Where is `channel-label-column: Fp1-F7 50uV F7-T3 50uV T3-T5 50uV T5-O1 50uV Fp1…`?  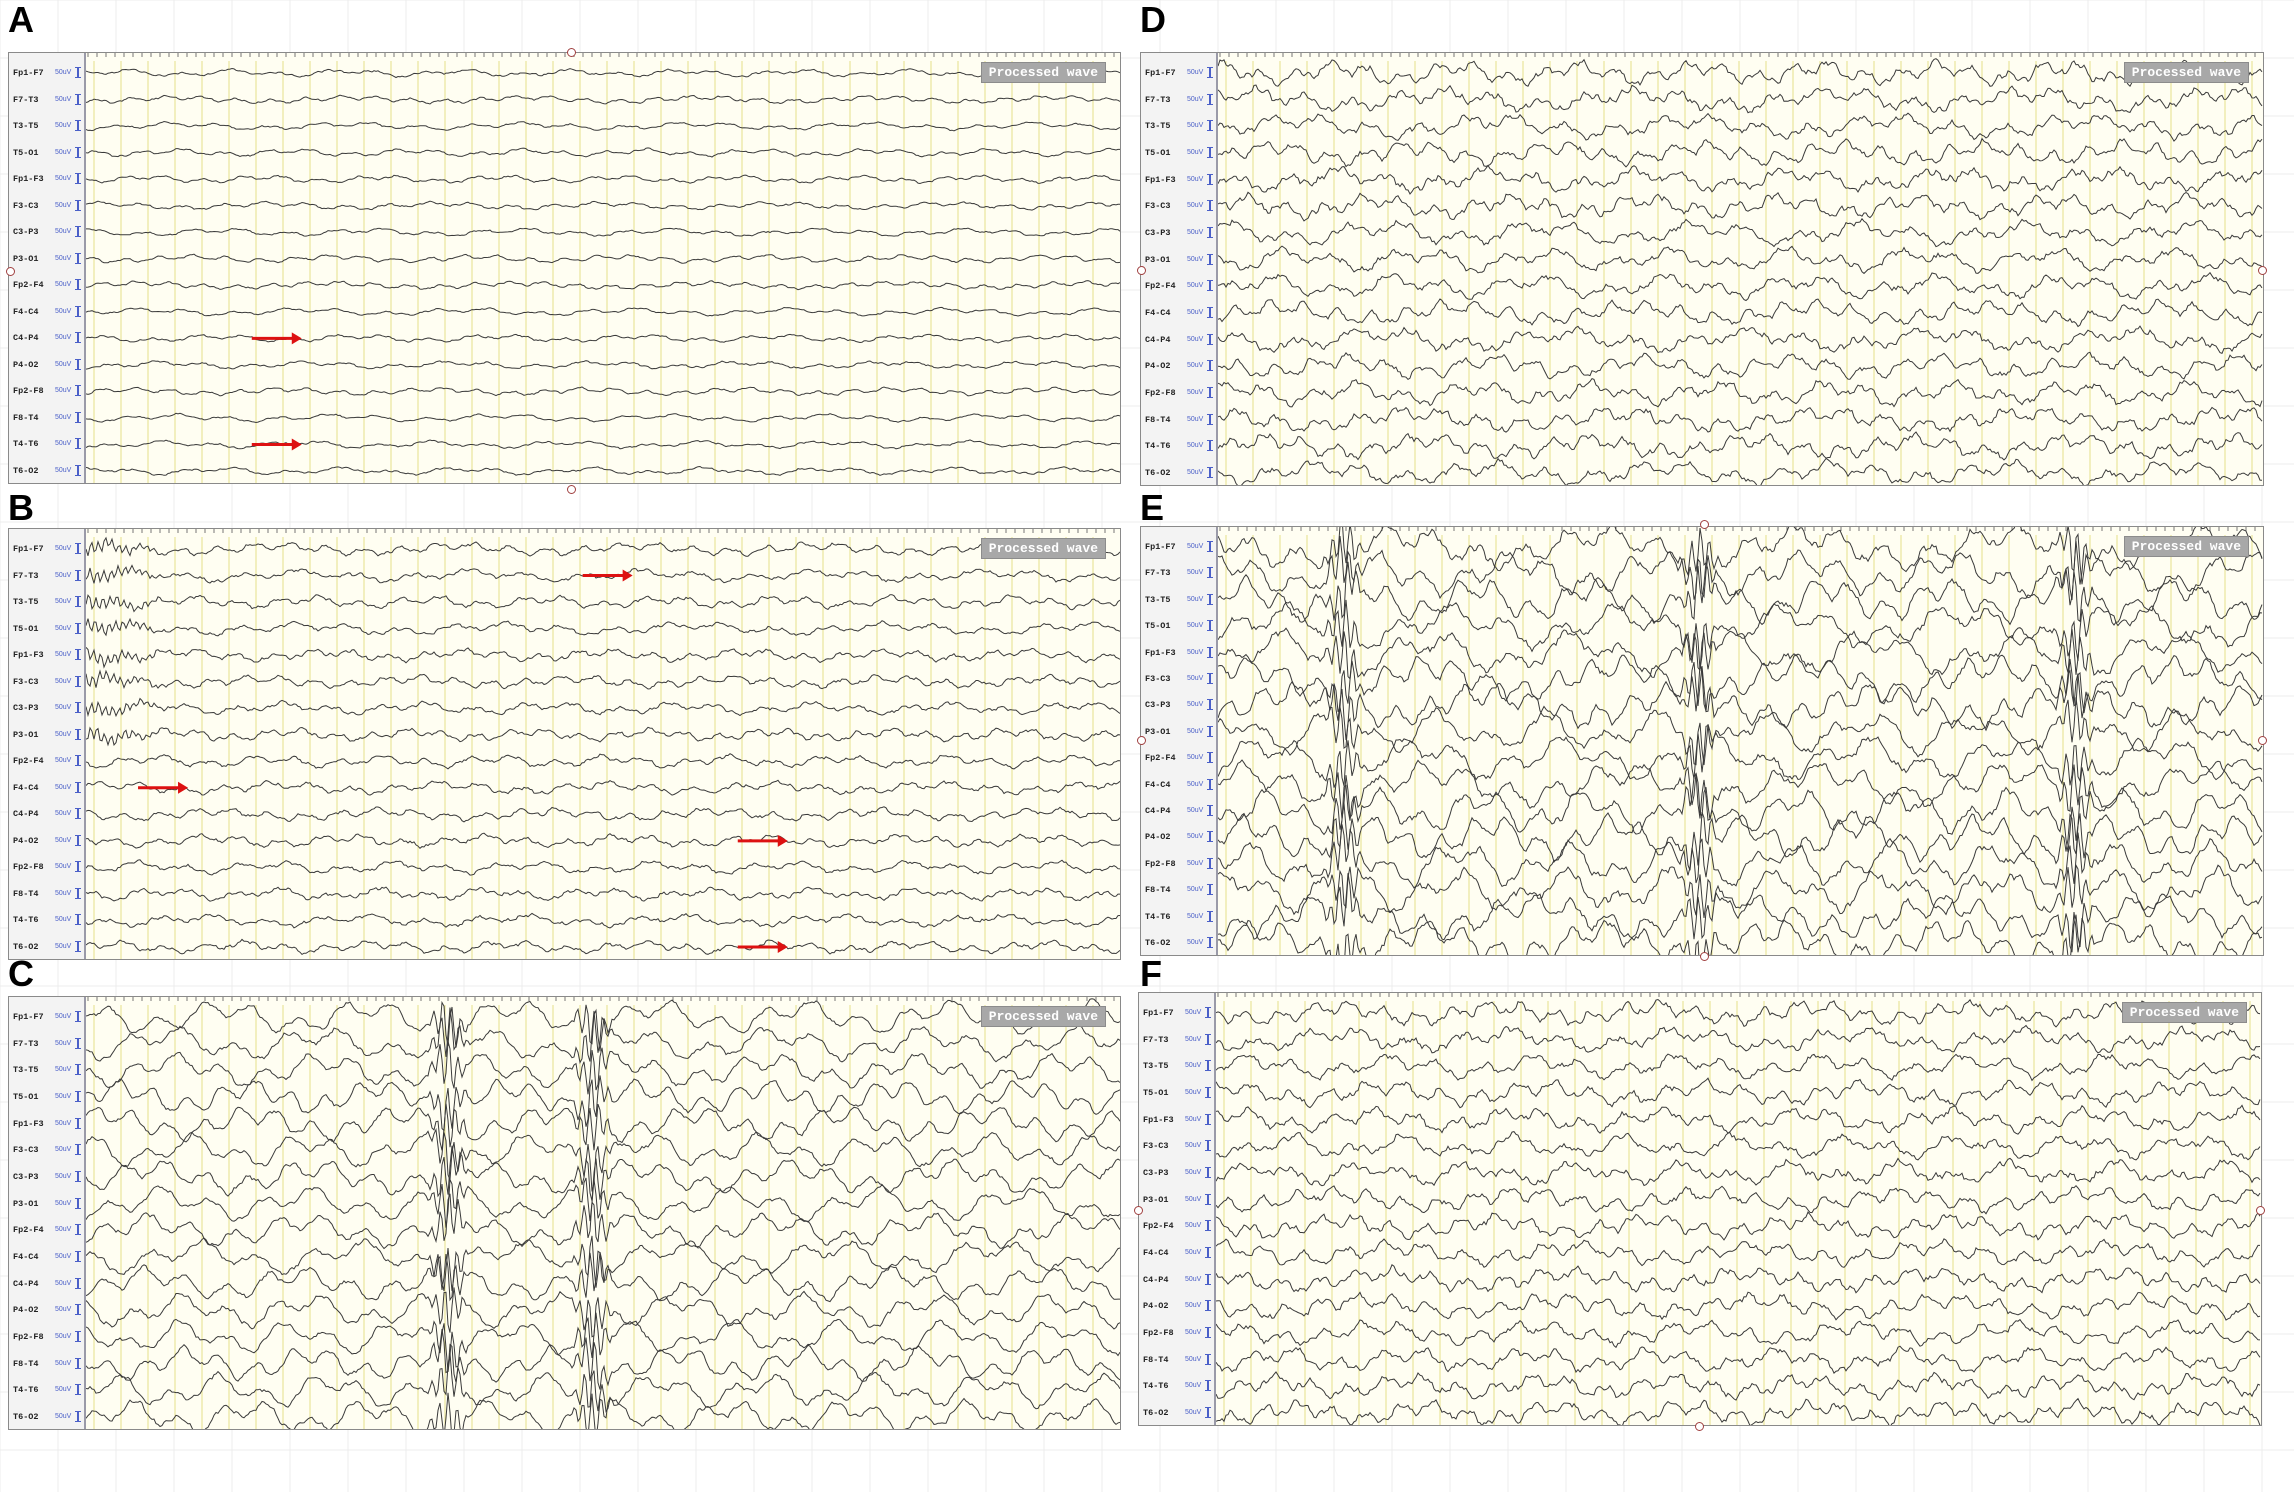 channel-label-column: Fp1-F7 50uV F7-T3 50uV T3-T5 50uV T5-O1 50uV Fp1… is located at coordinates (1179, 269).